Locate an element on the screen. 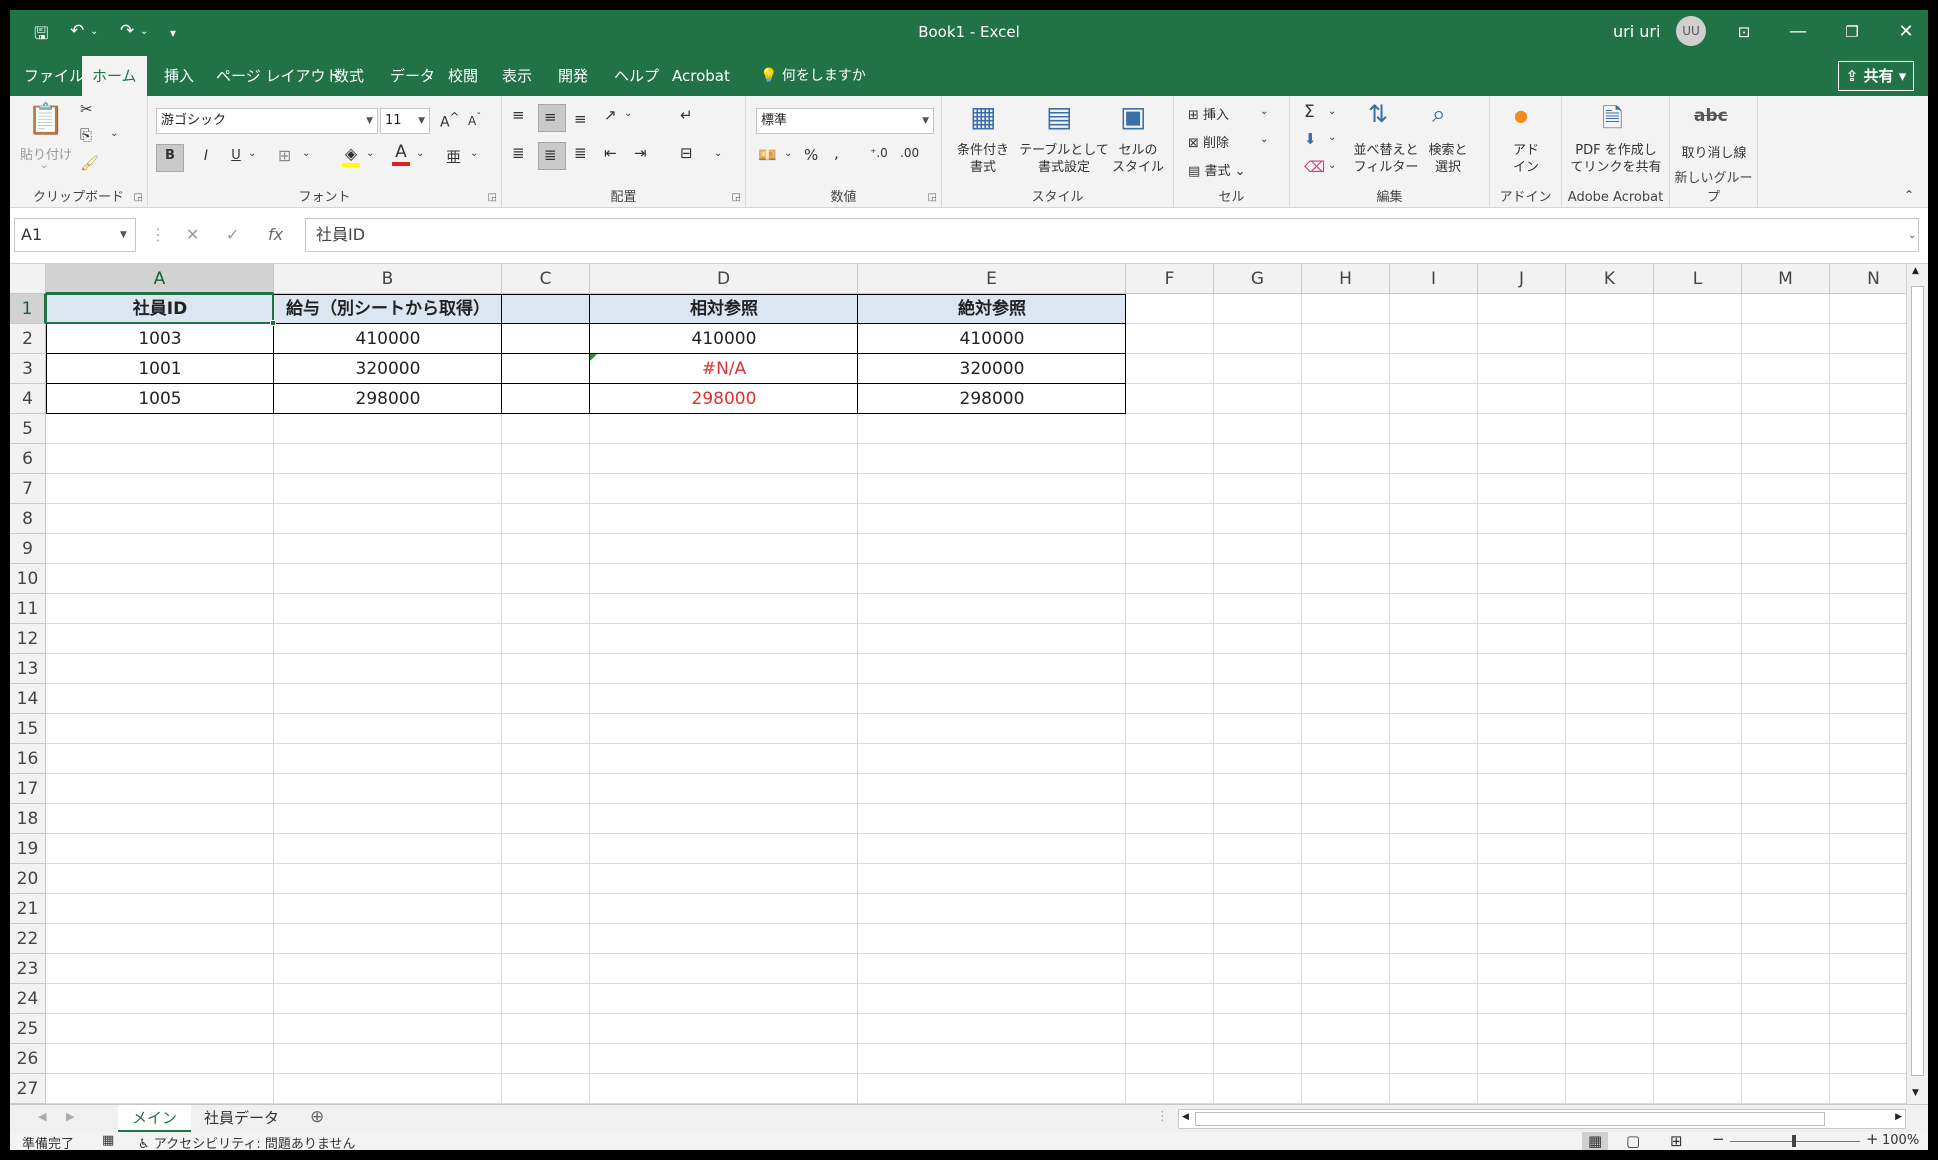 This screenshot has width=1938, height=1160. merge-center-icon: ⊟ is located at coordinates (686, 153).